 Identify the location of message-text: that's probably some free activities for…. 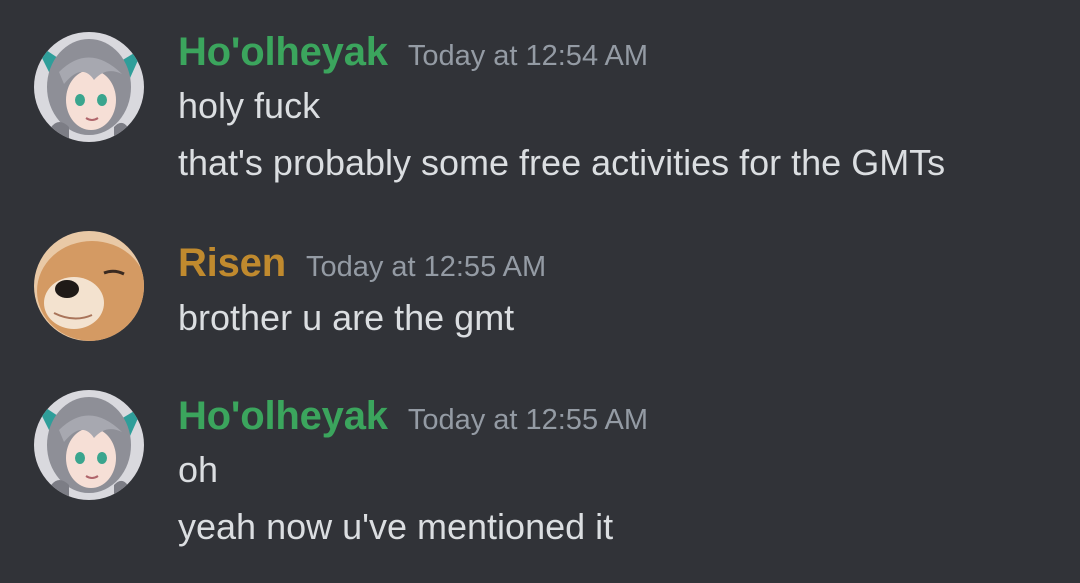
(562, 162).